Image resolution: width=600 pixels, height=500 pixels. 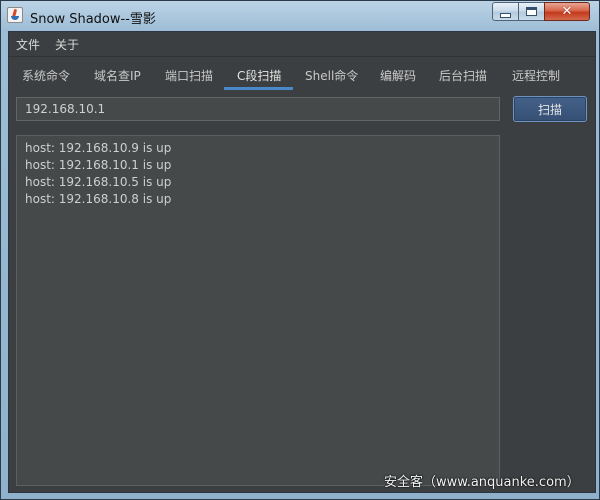 I want to click on minimize-button, so click(x=505, y=11).